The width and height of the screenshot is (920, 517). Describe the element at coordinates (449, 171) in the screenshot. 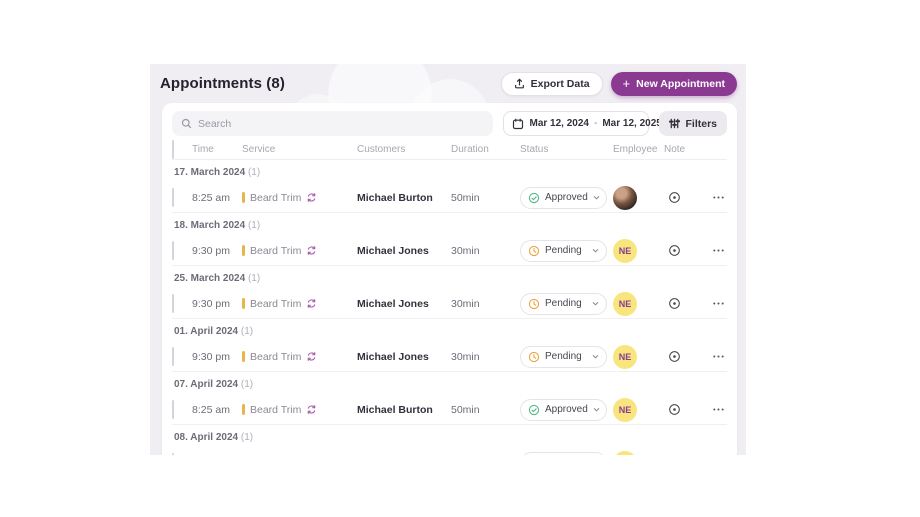

I see `group-date-label: 17. March 2024 (1)` at that location.